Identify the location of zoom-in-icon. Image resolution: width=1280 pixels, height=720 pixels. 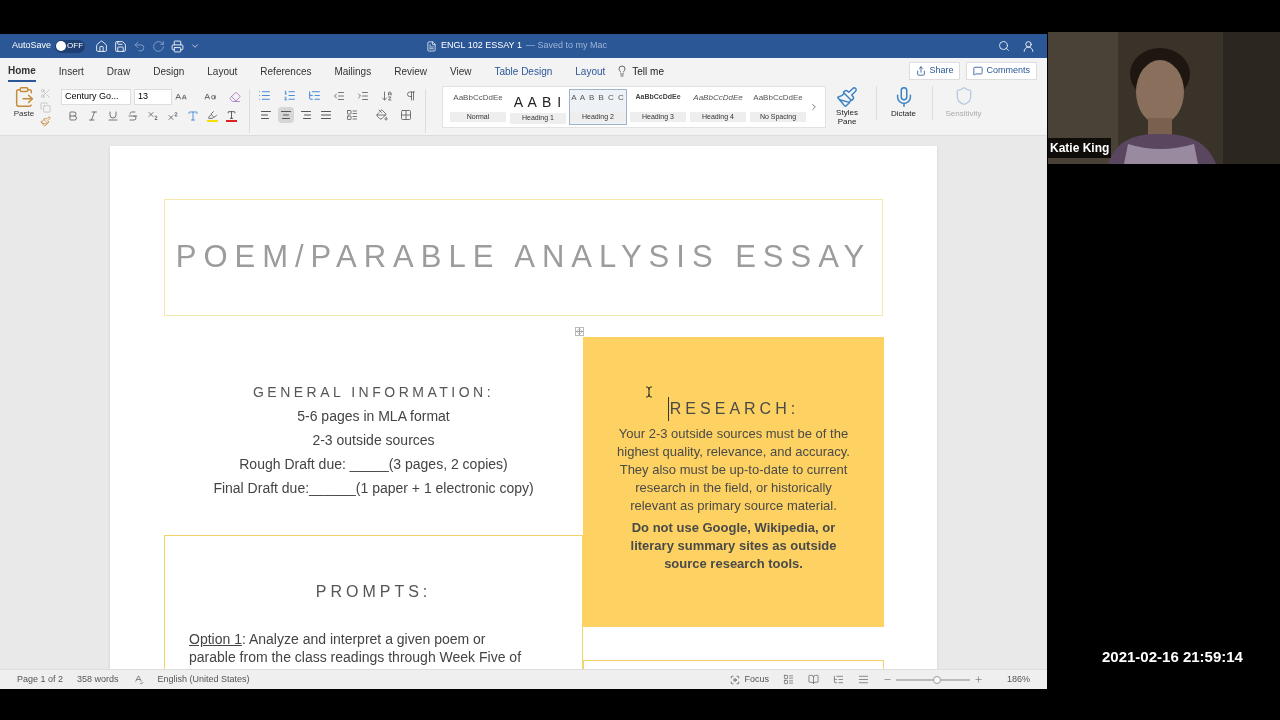
(978, 679).